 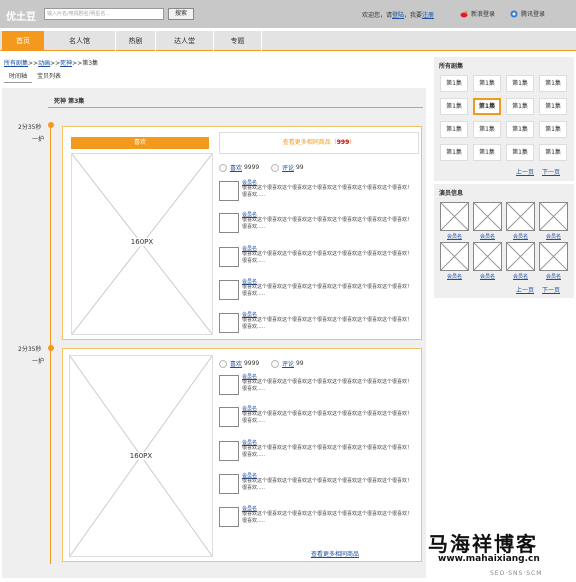 What do you see at coordinates (527, 13) in the screenshot?
I see `tencent-login-button: 腾讯登录` at bounding box center [527, 13].